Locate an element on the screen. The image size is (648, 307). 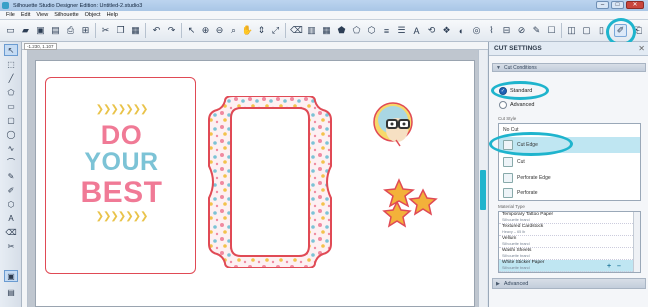
cut-style-cut: Cut is located at coordinates (569, 162).